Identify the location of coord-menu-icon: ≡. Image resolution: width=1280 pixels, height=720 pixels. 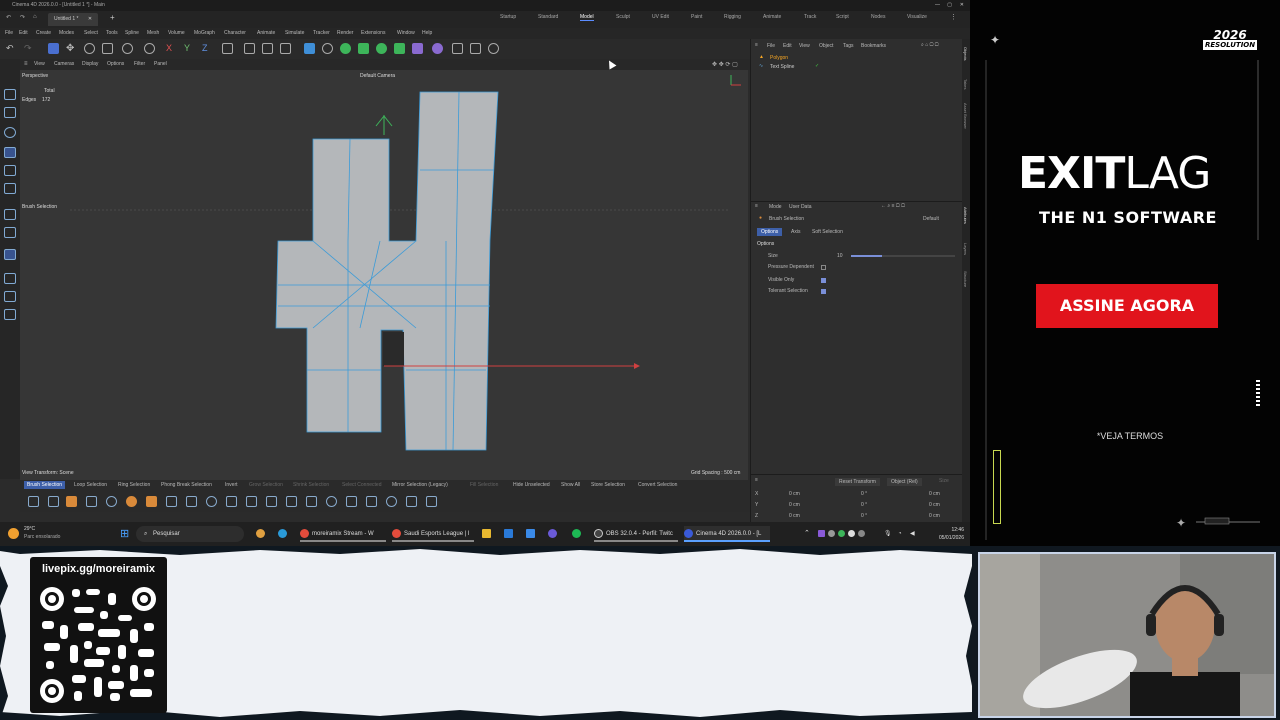
(756, 480).